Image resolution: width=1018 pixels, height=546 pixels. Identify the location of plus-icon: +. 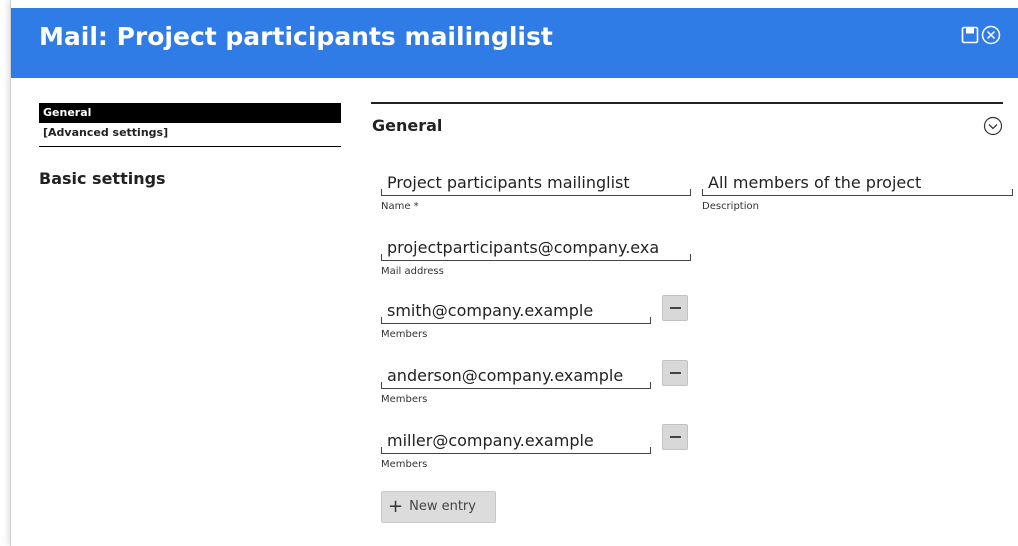
(396, 506).